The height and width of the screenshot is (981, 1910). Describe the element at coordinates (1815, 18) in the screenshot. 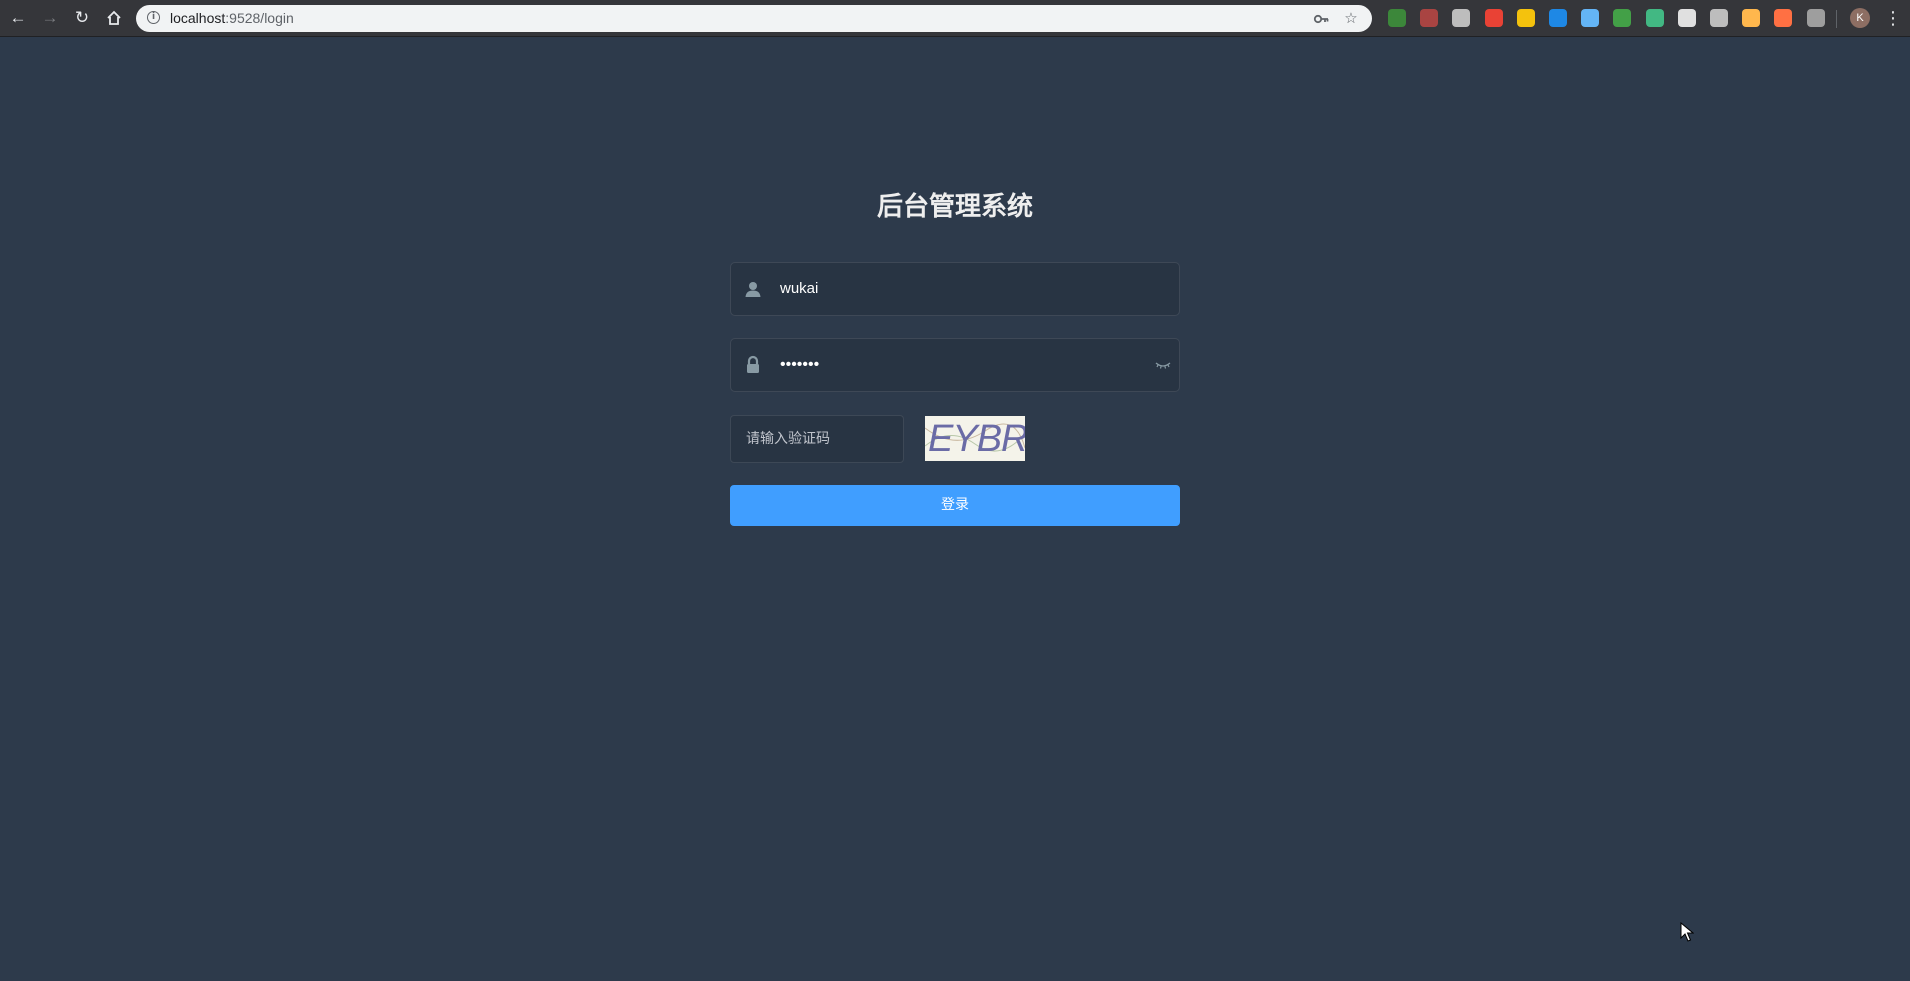

I see `signal-ext-icon` at that location.